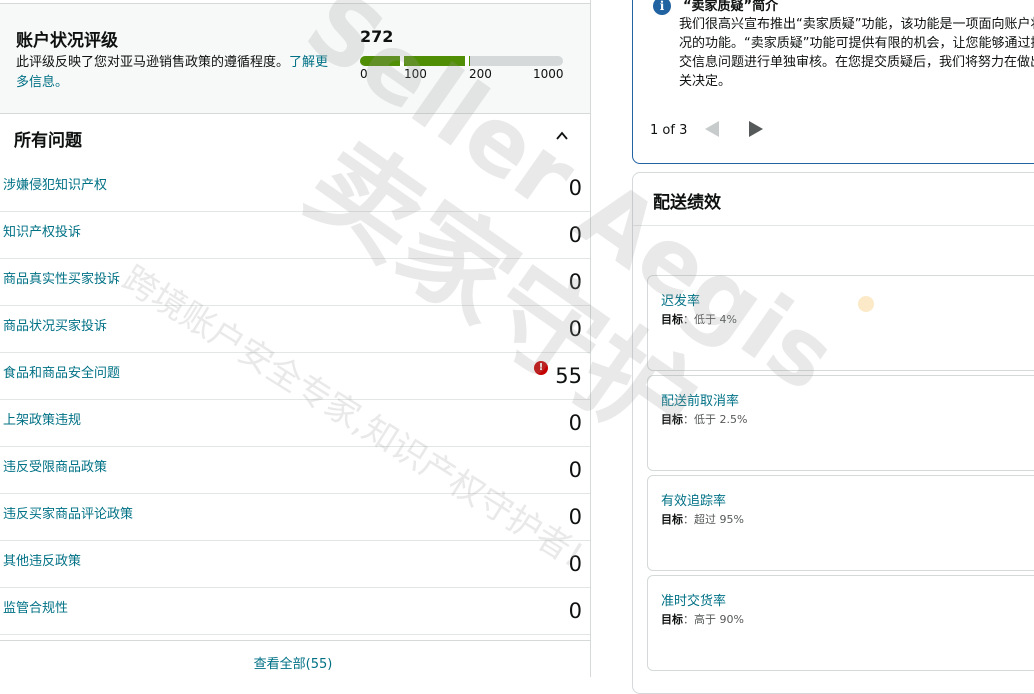 The height and width of the screenshot is (694, 1034). What do you see at coordinates (687, 203) in the screenshot?
I see `delivery-performance-title: 配送绩效` at bounding box center [687, 203].